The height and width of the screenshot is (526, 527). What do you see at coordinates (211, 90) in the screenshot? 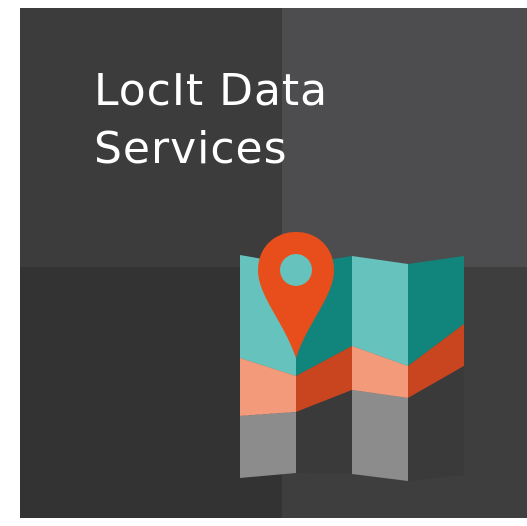
I see `tile-title-line-1: LocIt Data` at bounding box center [211, 90].